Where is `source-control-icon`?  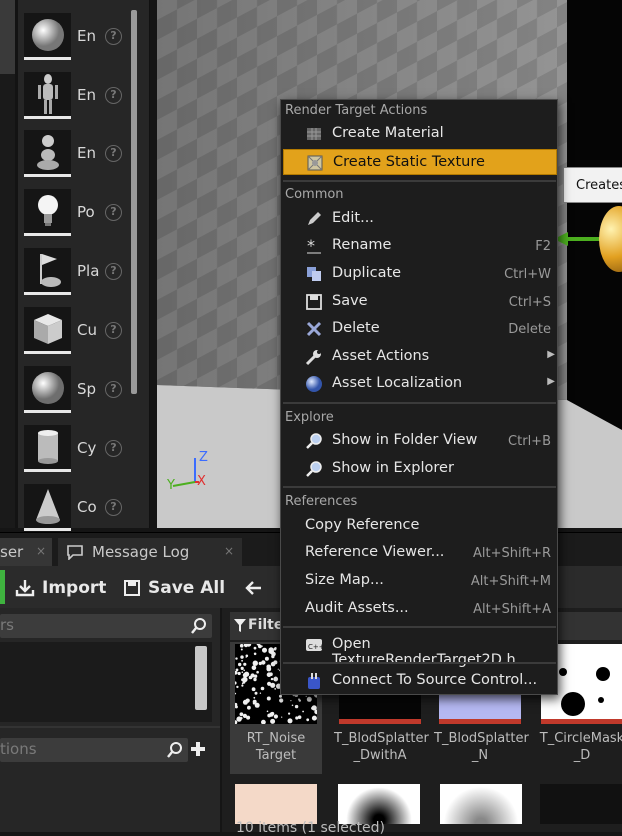 source-control-icon is located at coordinates (314, 681).